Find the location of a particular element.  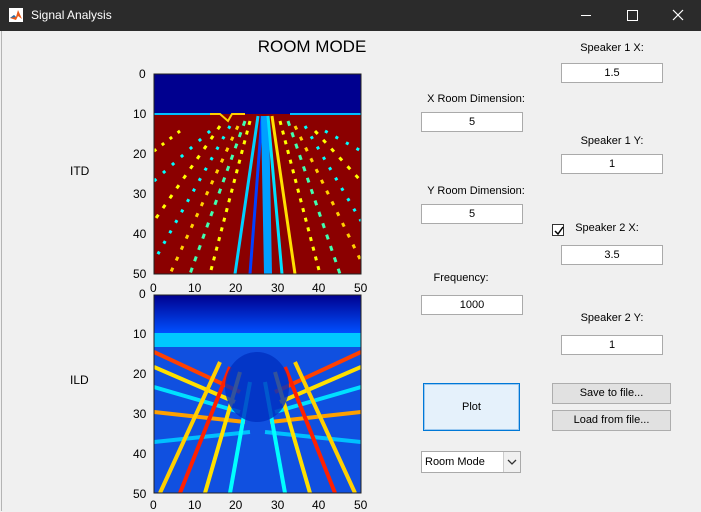

ild-y-tick: 20 is located at coordinates (140, 374).